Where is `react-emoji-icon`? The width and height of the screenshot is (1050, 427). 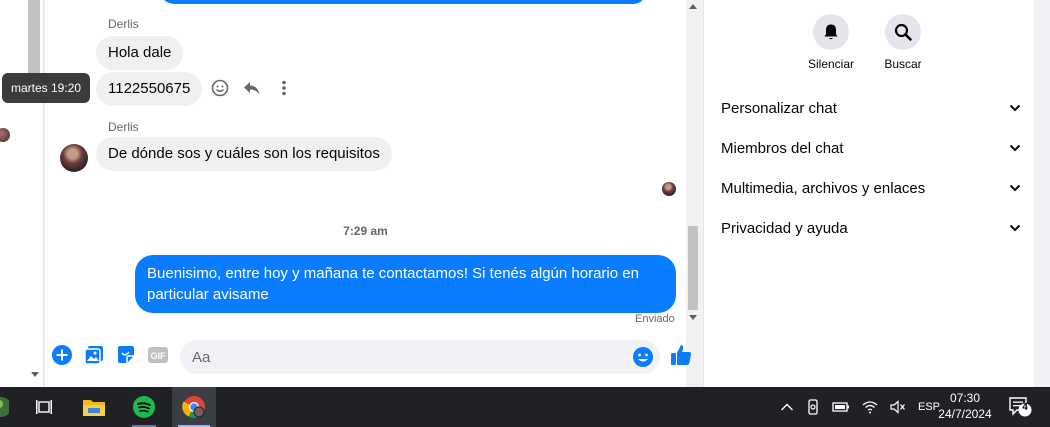
react-emoji-icon is located at coordinates (220, 88).